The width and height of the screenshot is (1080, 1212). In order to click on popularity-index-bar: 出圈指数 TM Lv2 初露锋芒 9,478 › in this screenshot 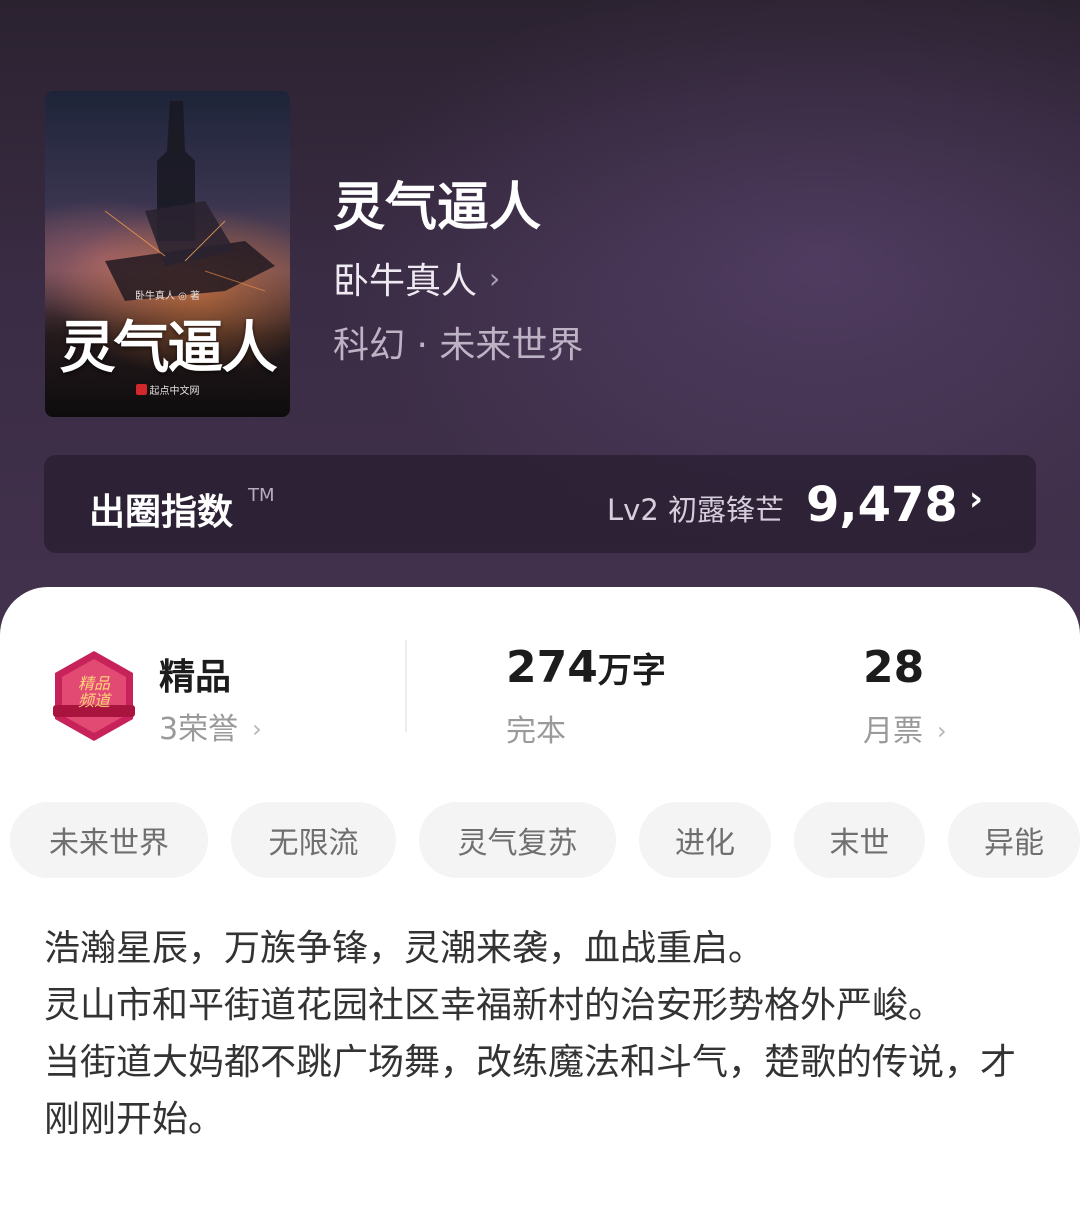, I will do `click(540, 504)`.